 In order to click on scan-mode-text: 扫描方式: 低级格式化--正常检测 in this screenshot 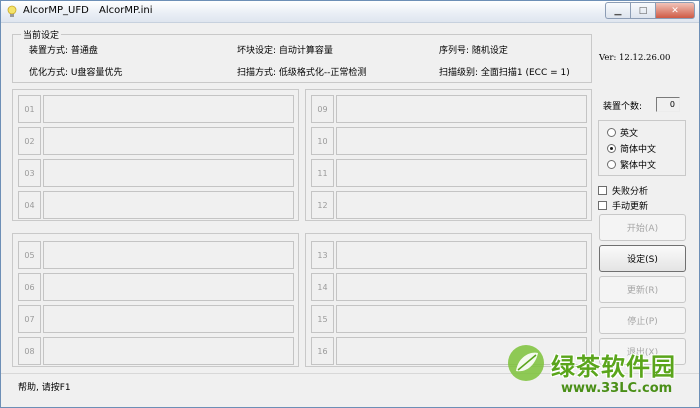, I will do `click(302, 73)`.